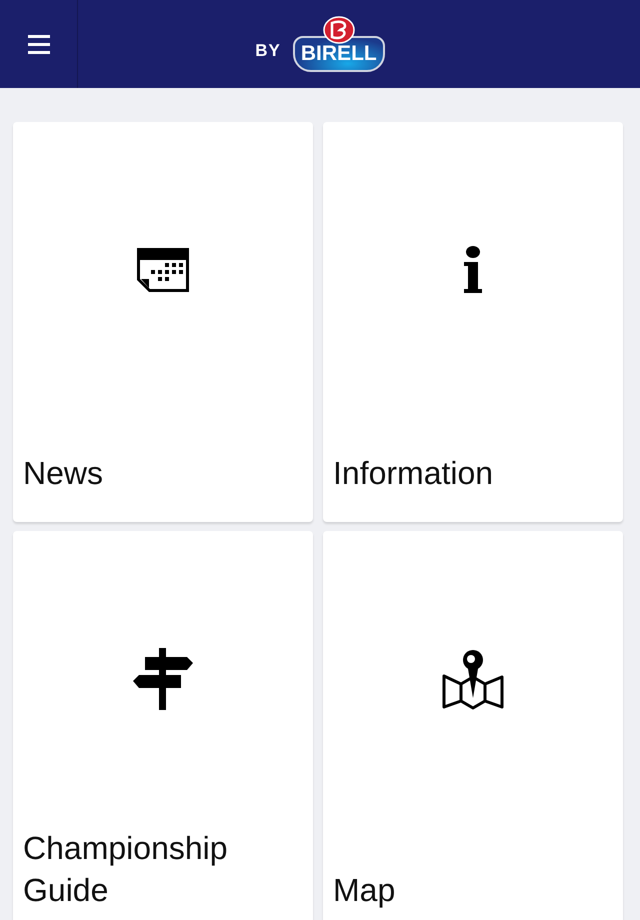  What do you see at coordinates (39, 44) in the screenshot?
I see `menu-icon` at bounding box center [39, 44].